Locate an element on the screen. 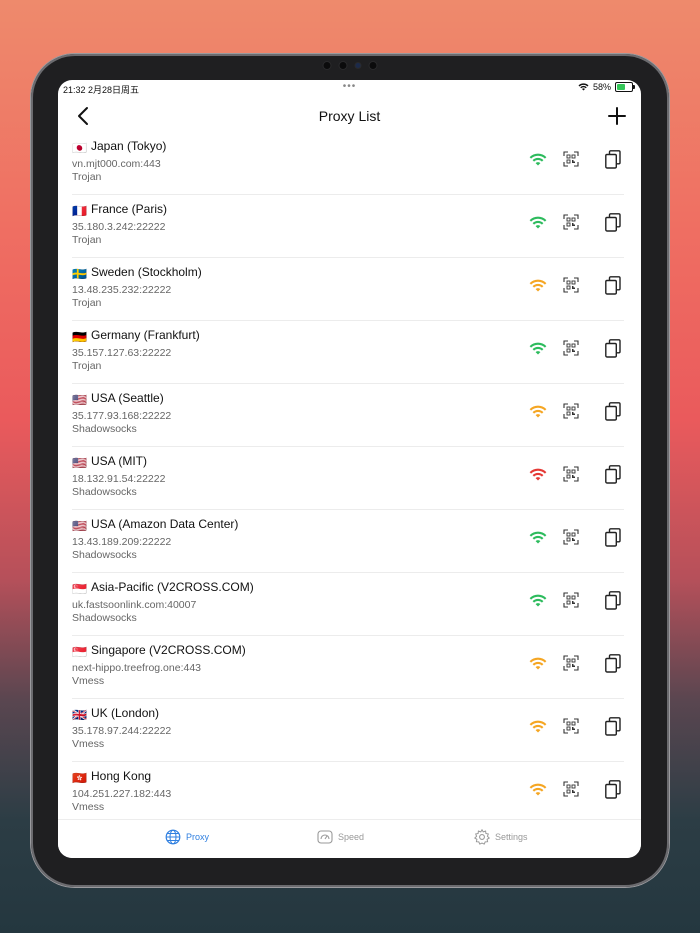 This screenshot has width=700, height=933. country-flag-icon: 🇩🇪 is located at coordinates (79, 337).